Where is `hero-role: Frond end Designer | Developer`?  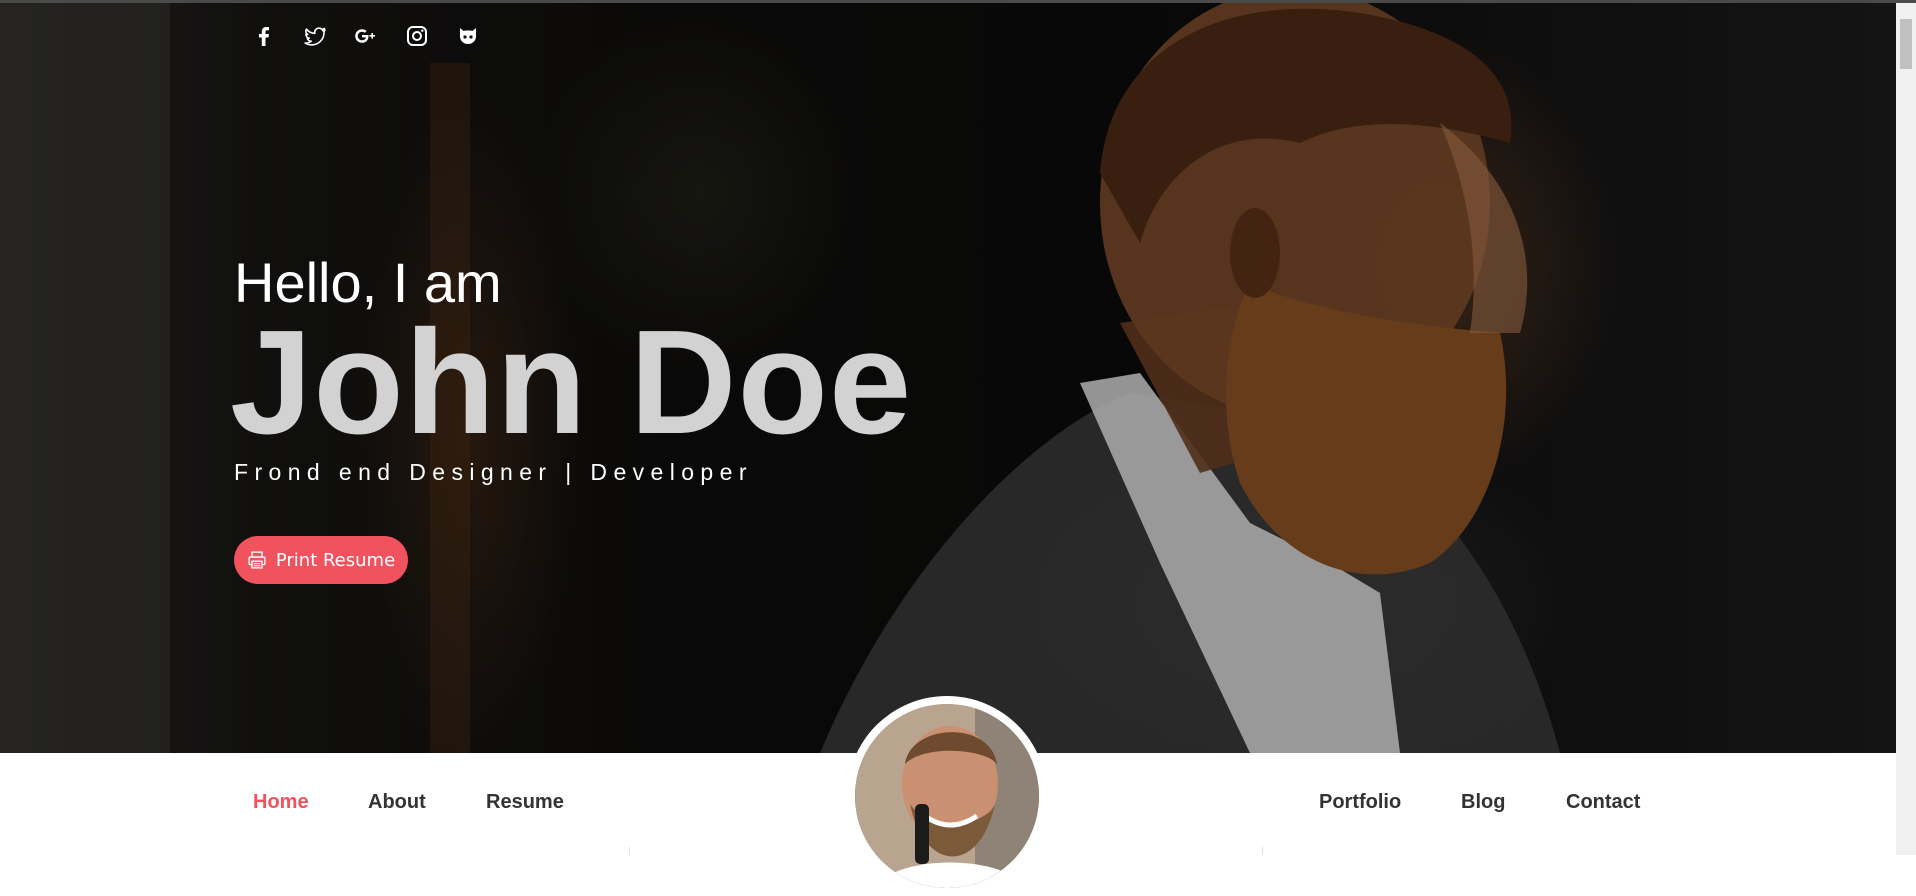
hero-role: Frond end Designer | Developer is located at coordinates (493, 472).